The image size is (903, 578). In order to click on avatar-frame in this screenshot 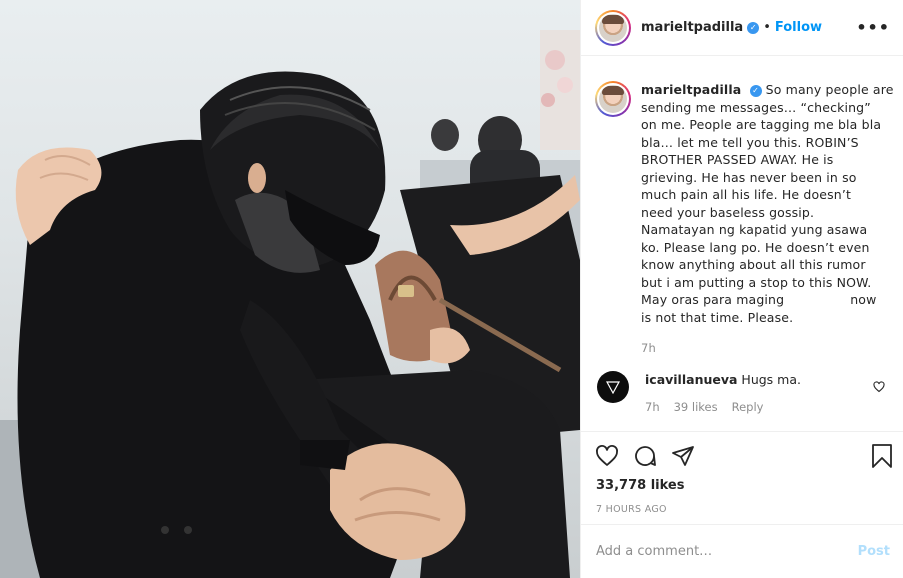, I will do `click(613, 27)`.